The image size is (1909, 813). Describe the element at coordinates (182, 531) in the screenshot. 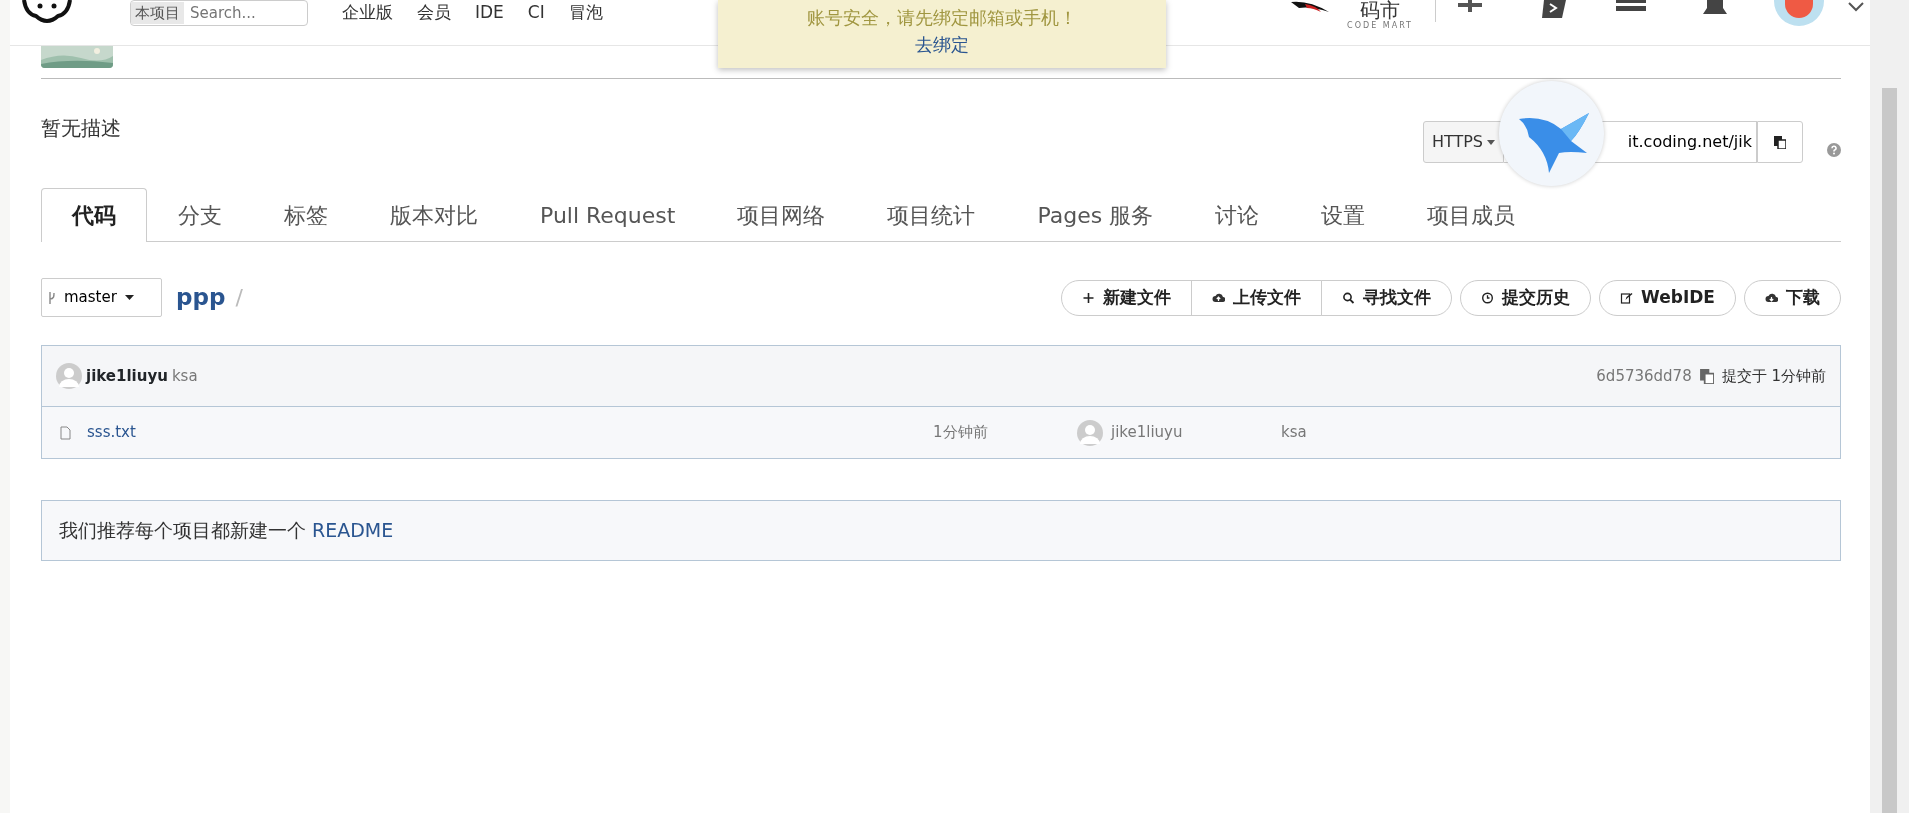

I see `readme-hint: 我们推荐每个项目都新建一个` at that location.